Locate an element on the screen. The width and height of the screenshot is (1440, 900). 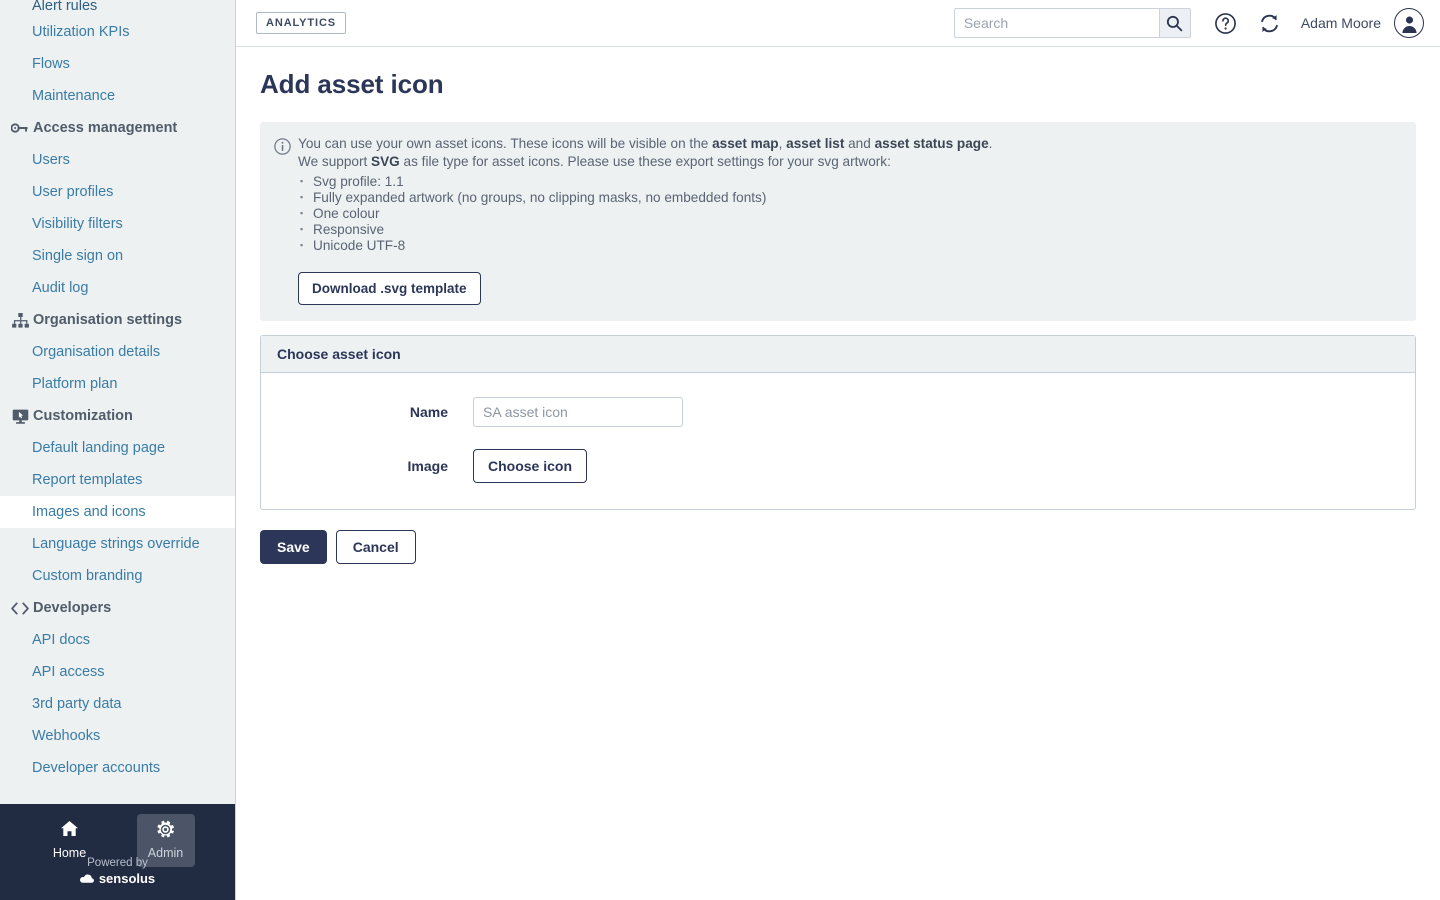
notice-text-2a: We support is located at coordinates (335, 161).